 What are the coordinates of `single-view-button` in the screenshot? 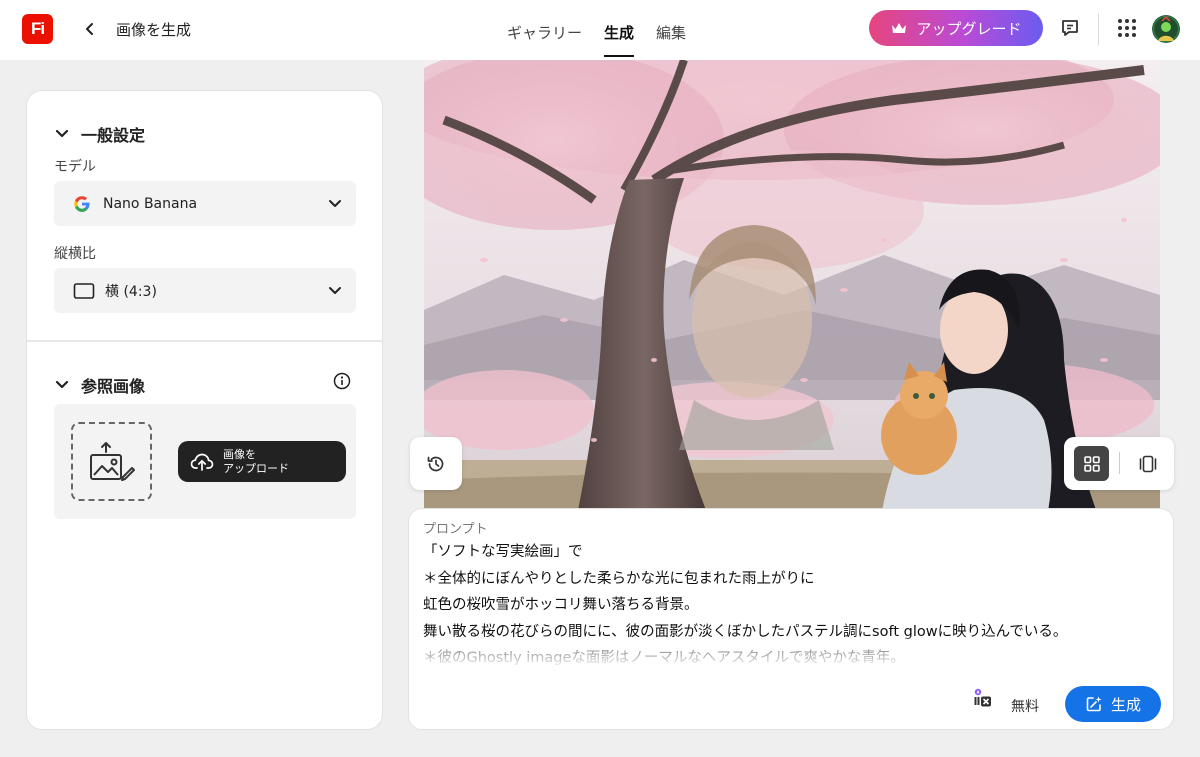 It's located at (1147, 463).